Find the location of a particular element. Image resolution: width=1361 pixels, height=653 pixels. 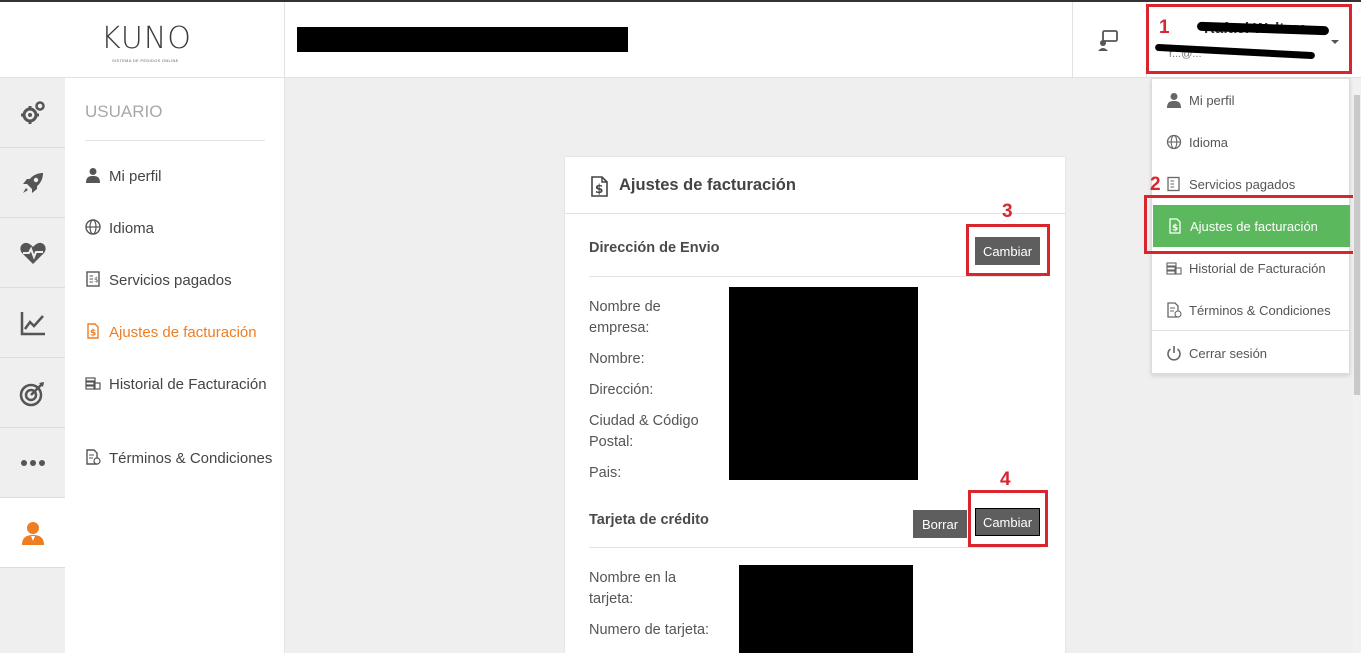

field-label-company: Nombre de empresa: is located at coordinates (625, 317).